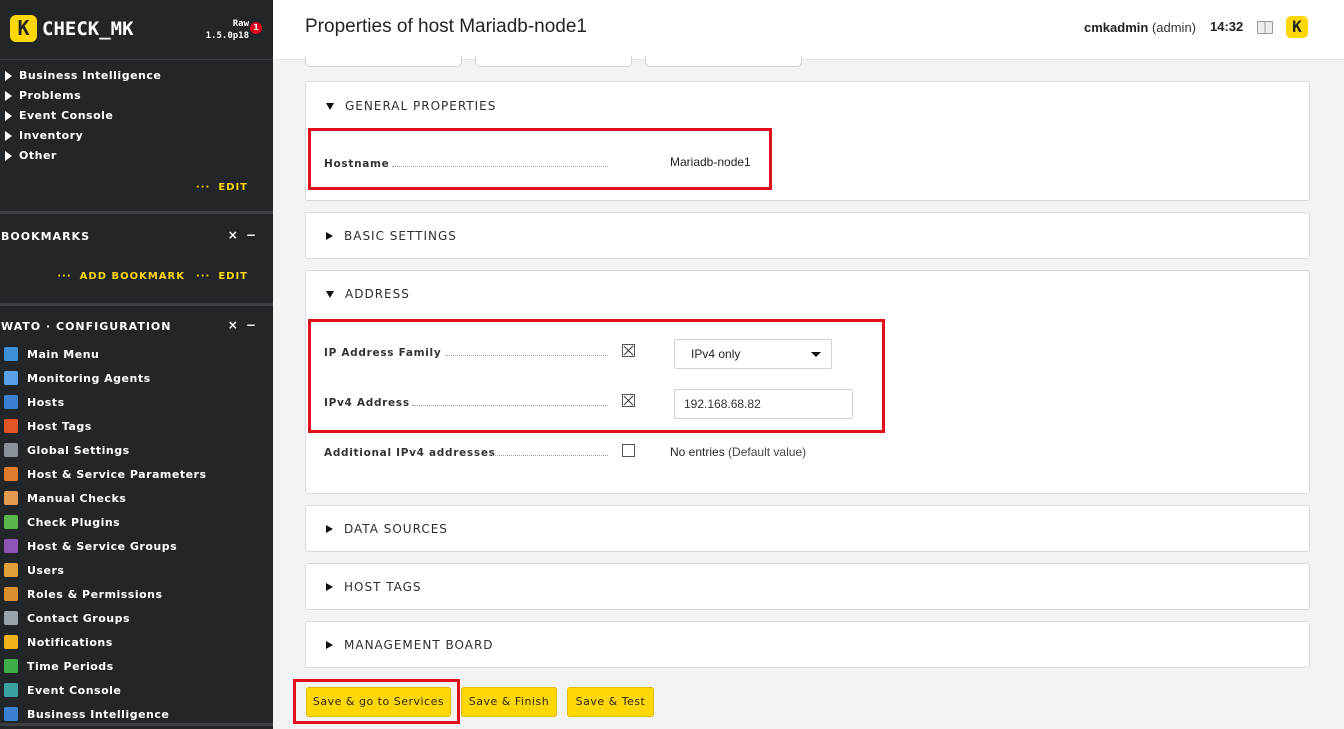  What do you see at coordinates (227, 30) in the screenshot?
I see `edition-info: Raw 1.5.0p18` at bounding box center [227, 30].